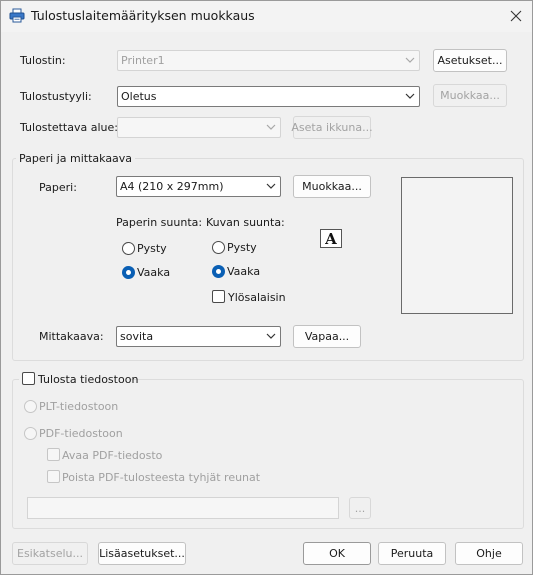  What do you see at coordinates (53, 454) in the screenshot?
I see `open-pdf-checkbox` at bounding box center [53, 454].